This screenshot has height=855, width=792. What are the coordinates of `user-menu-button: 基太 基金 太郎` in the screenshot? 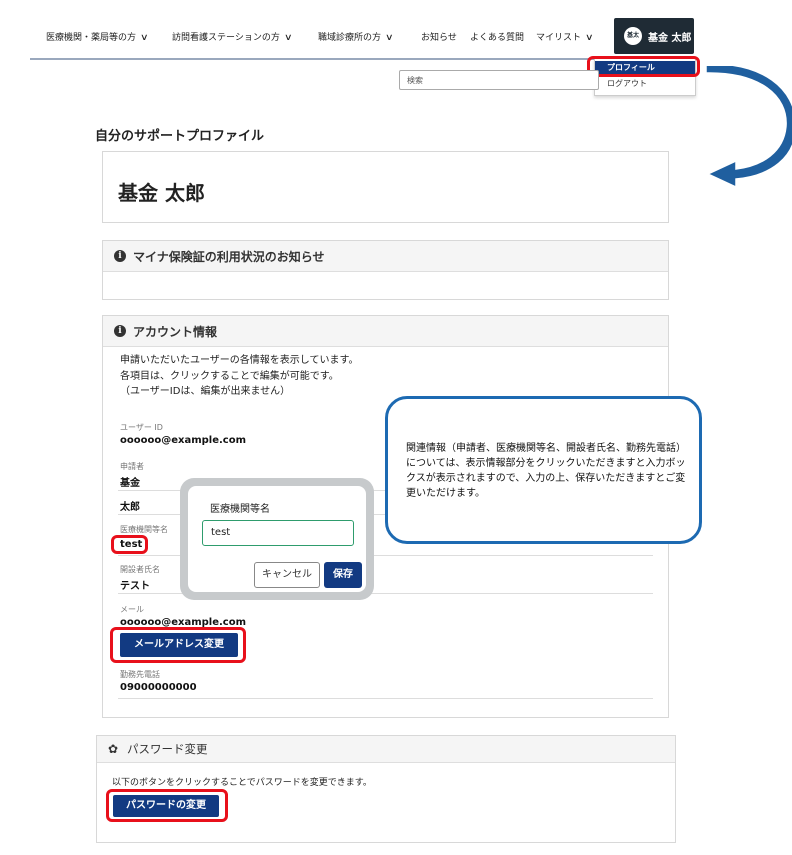 It's located at (654, 36).